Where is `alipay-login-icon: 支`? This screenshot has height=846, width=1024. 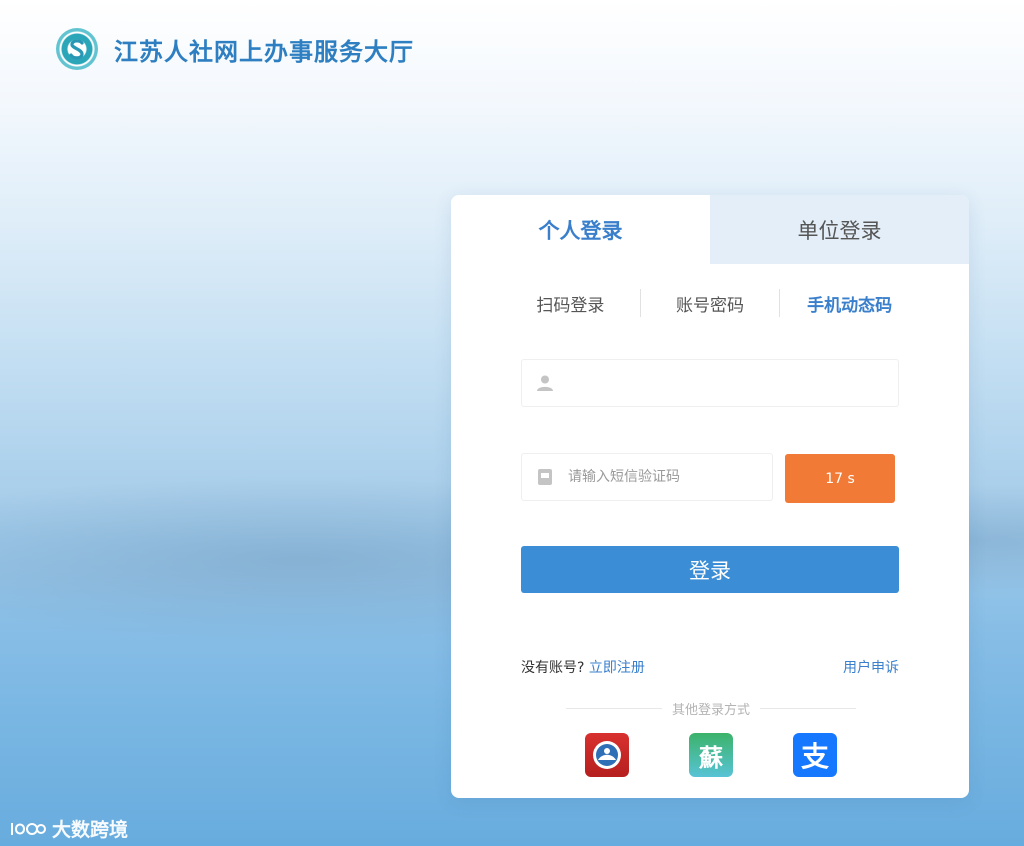 alipay-login-icon: 支 is located at coordinates (815, 755).